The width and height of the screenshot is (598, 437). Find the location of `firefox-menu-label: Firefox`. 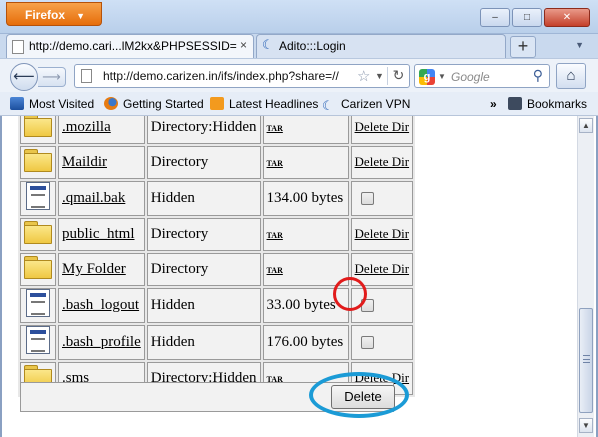

firefox-menu-label: Firefox is located at coordinates (45, 15).